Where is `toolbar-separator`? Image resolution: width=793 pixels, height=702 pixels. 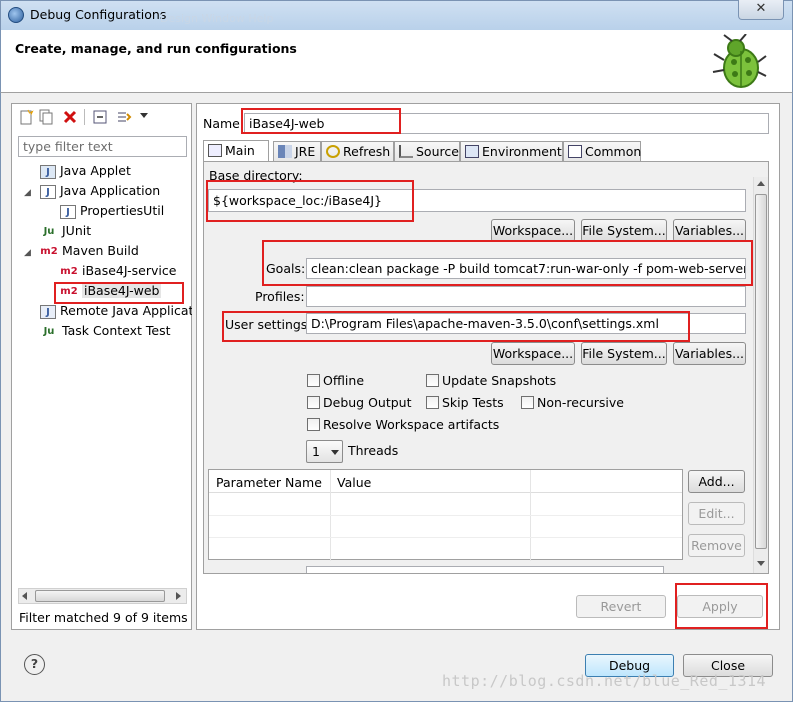 toolbar-separator is located at coordinates (84, 117).